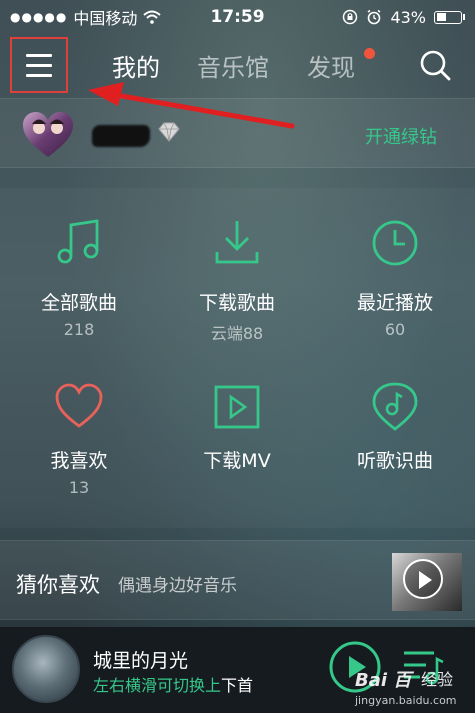  What do you see at coordinates (435, 65) in the screenshot?
I see `search-icon` at bounding box center [435, 65].